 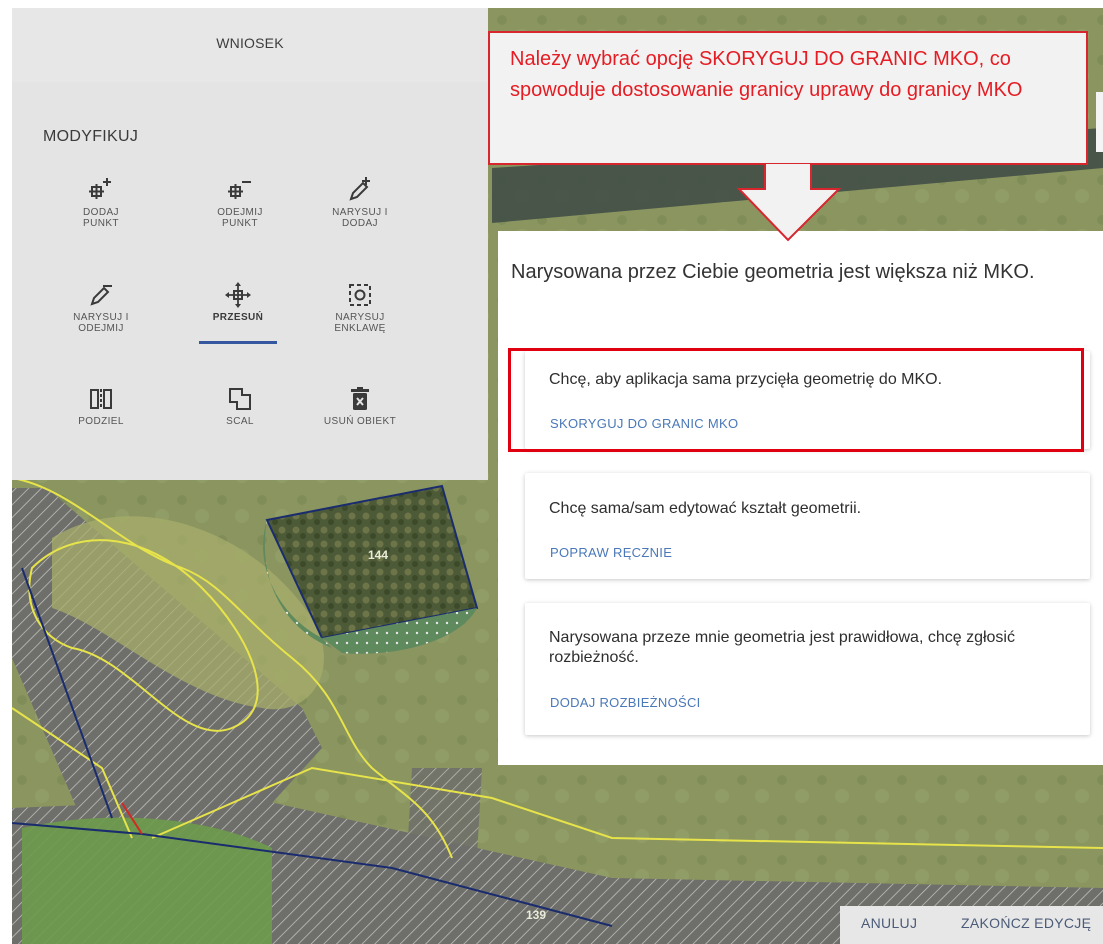 I want to click on field-green-bottom, so click(x=147, y=880).